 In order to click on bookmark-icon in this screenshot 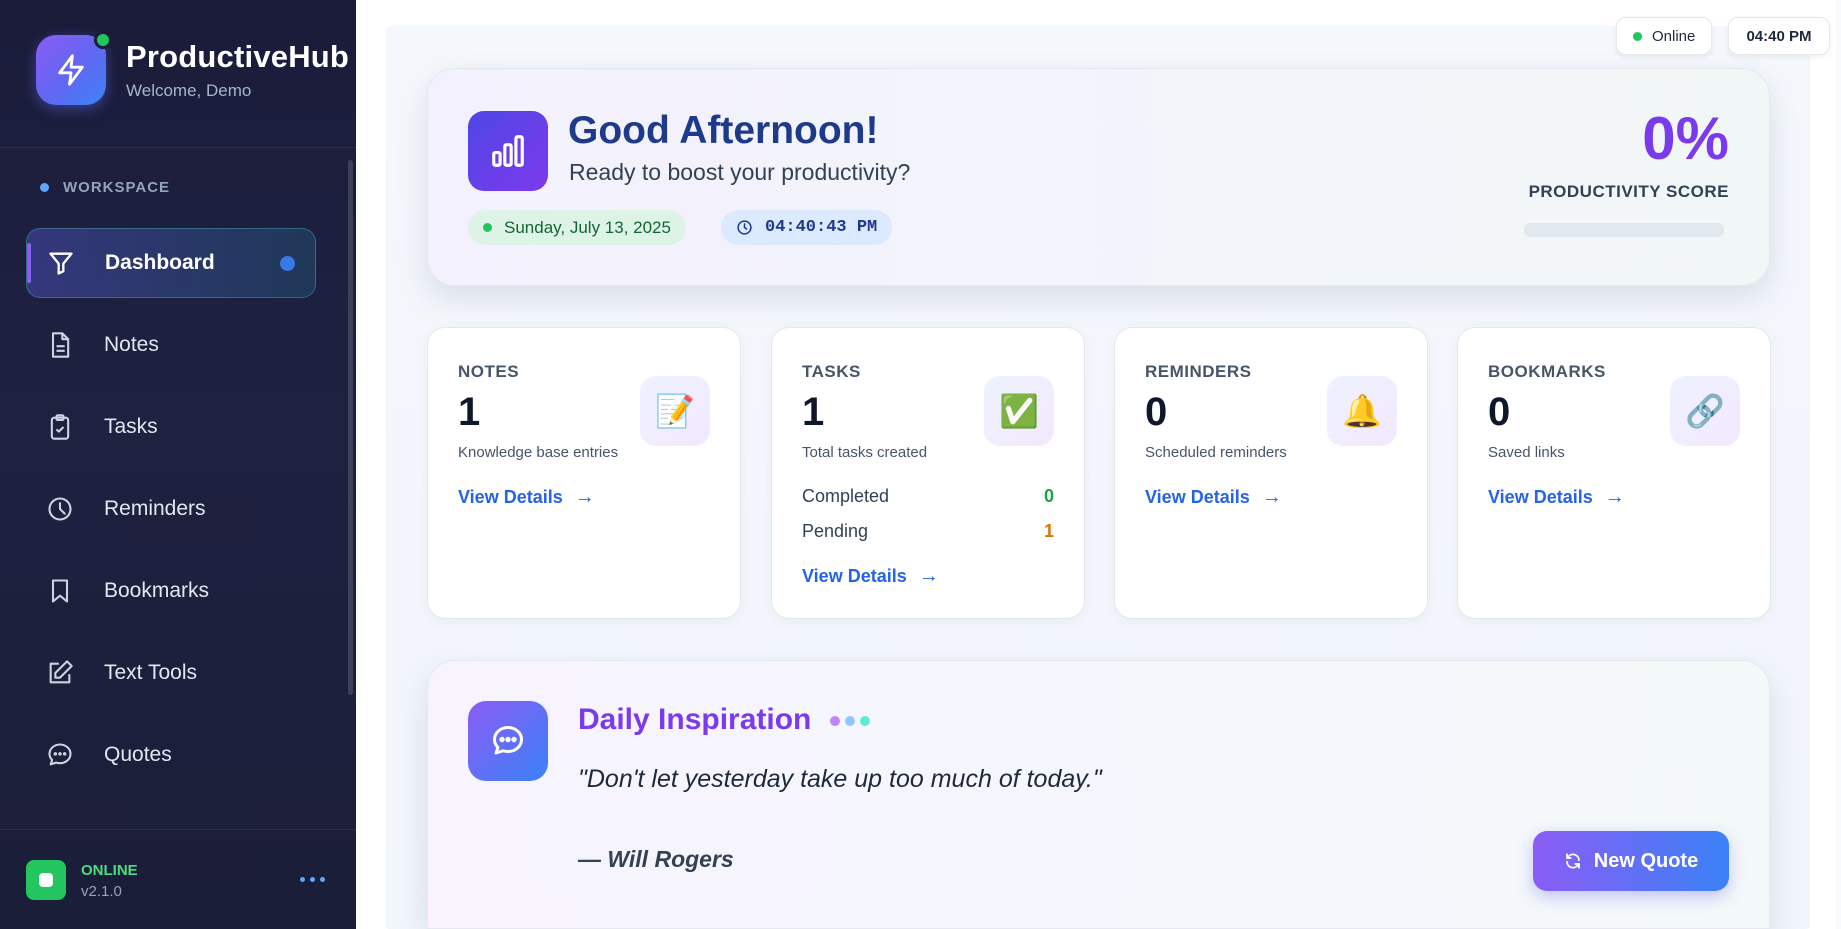, I will do `click(60, 591)`.